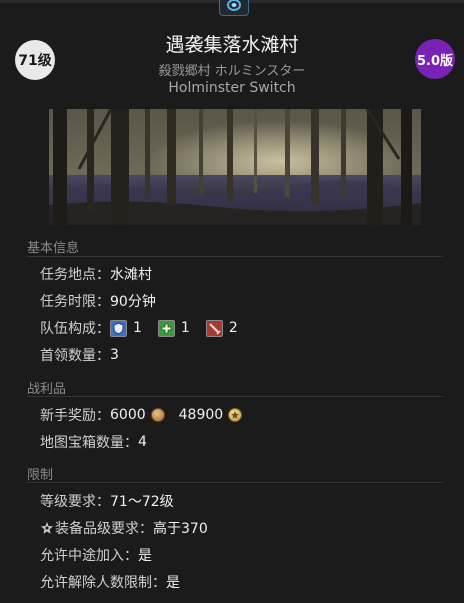 The image size is (464, 603). I want to click on healer-cross-icon, so click(166, 328).